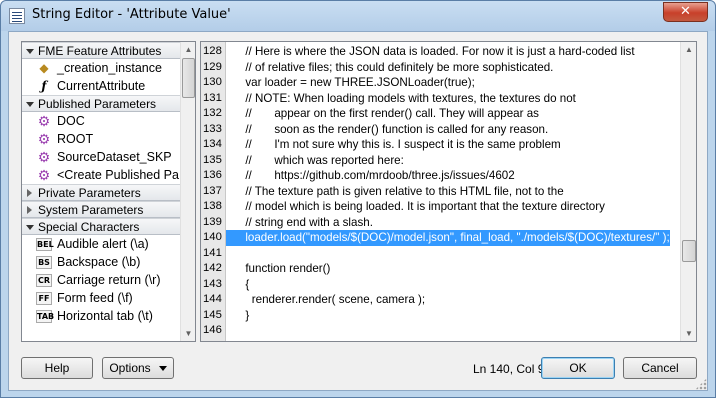 Image resolution: width=716 pixels, height=398 pixels. Describe the element at coordinates (238, 284) in the screenshot. I see `line-text: {` at that location.